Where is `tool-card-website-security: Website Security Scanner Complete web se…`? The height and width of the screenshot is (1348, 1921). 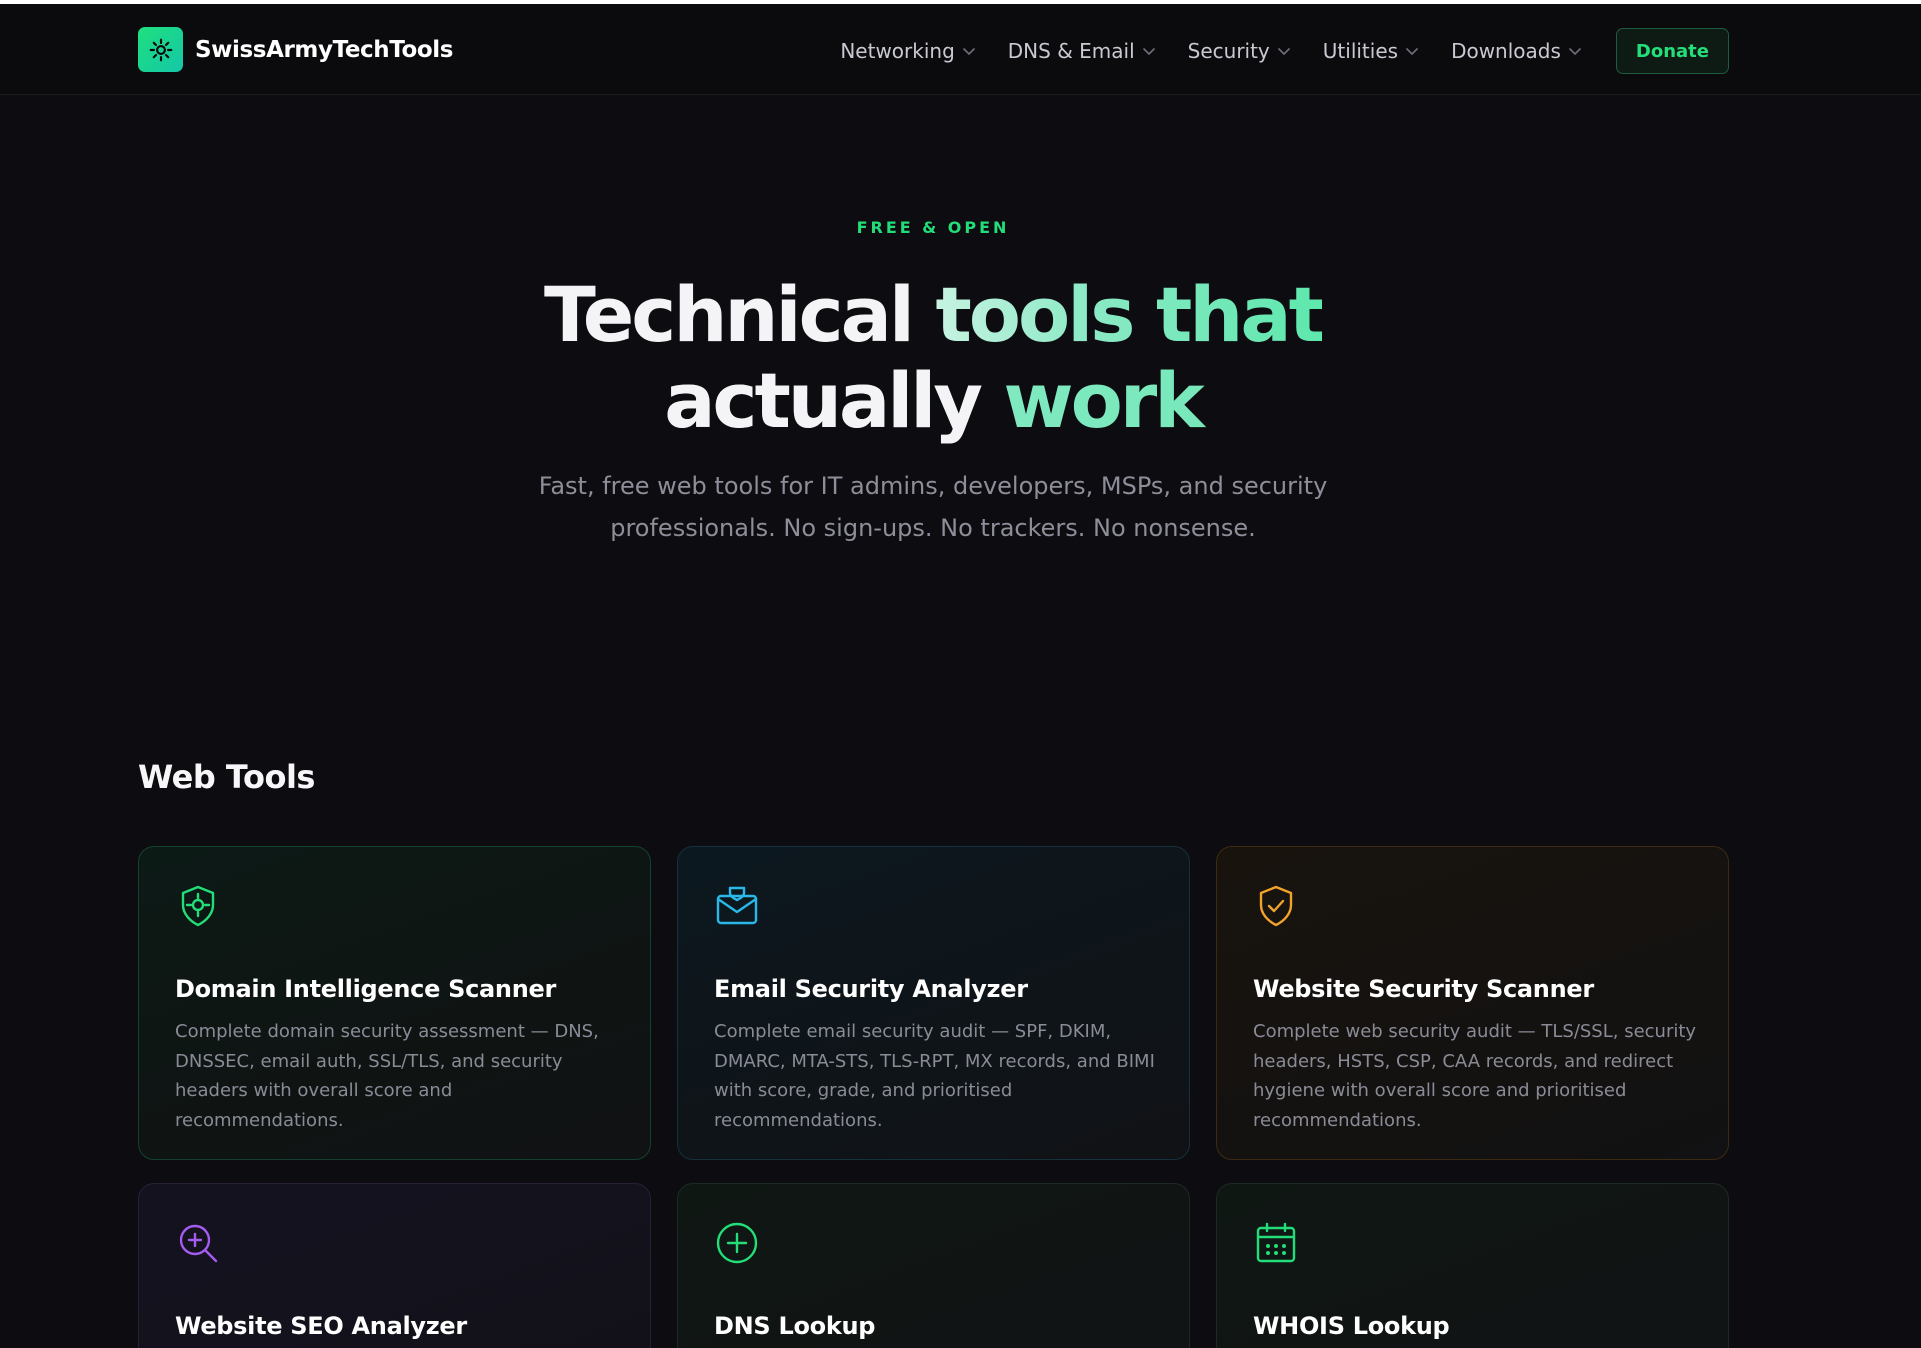 tool-card-website-security: Website Security Scanner Complete web se… is located at coordinates (1472, 1003).